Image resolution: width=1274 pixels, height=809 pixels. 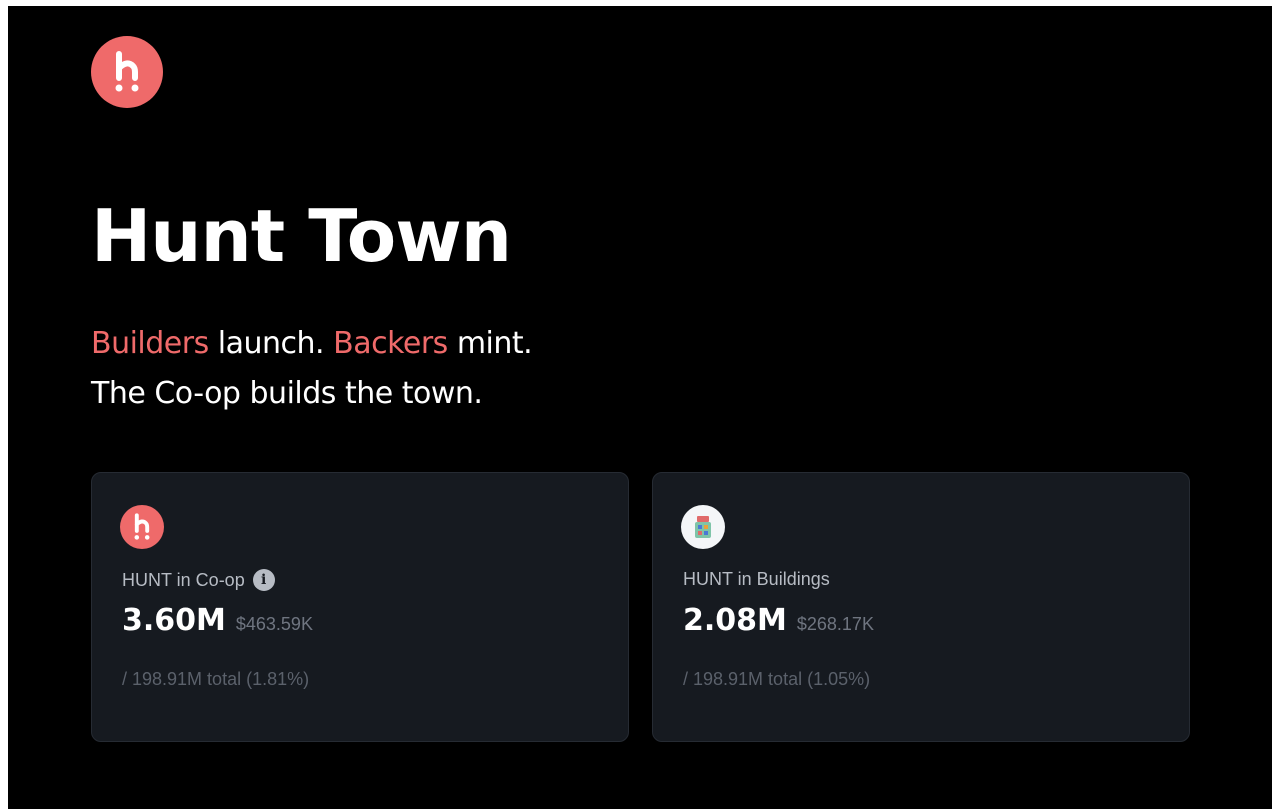 What do you see at coordinates (271, 343) in the screenshot?
I see `tagline-launch: launch.` at bounding box center [271, 343].